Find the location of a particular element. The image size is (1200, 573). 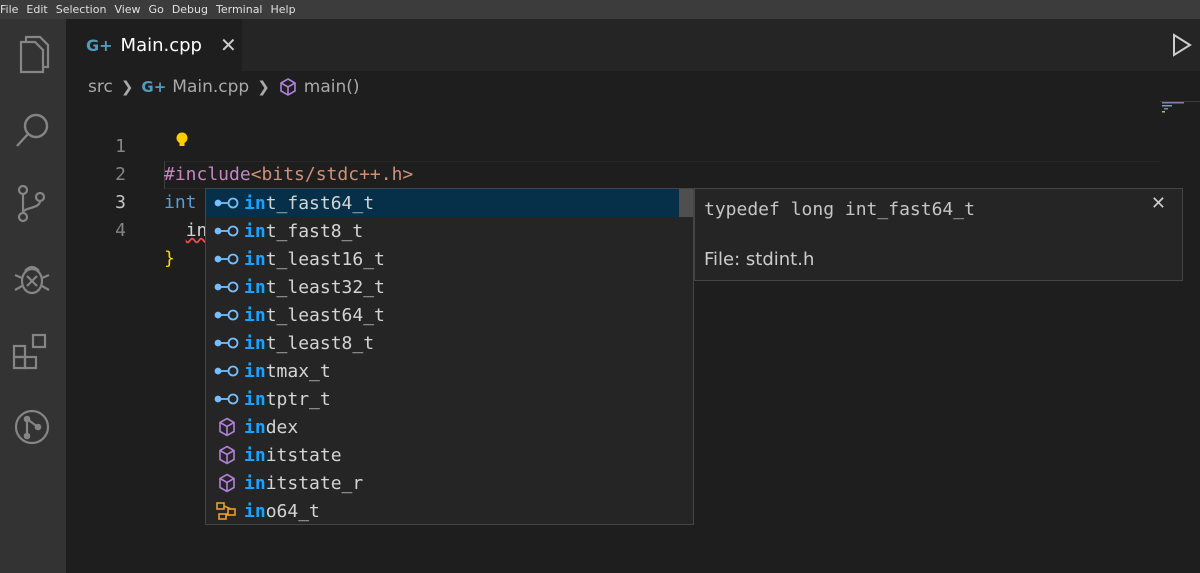

suggestion-rest: itstate is located at coordinates (303, 455).